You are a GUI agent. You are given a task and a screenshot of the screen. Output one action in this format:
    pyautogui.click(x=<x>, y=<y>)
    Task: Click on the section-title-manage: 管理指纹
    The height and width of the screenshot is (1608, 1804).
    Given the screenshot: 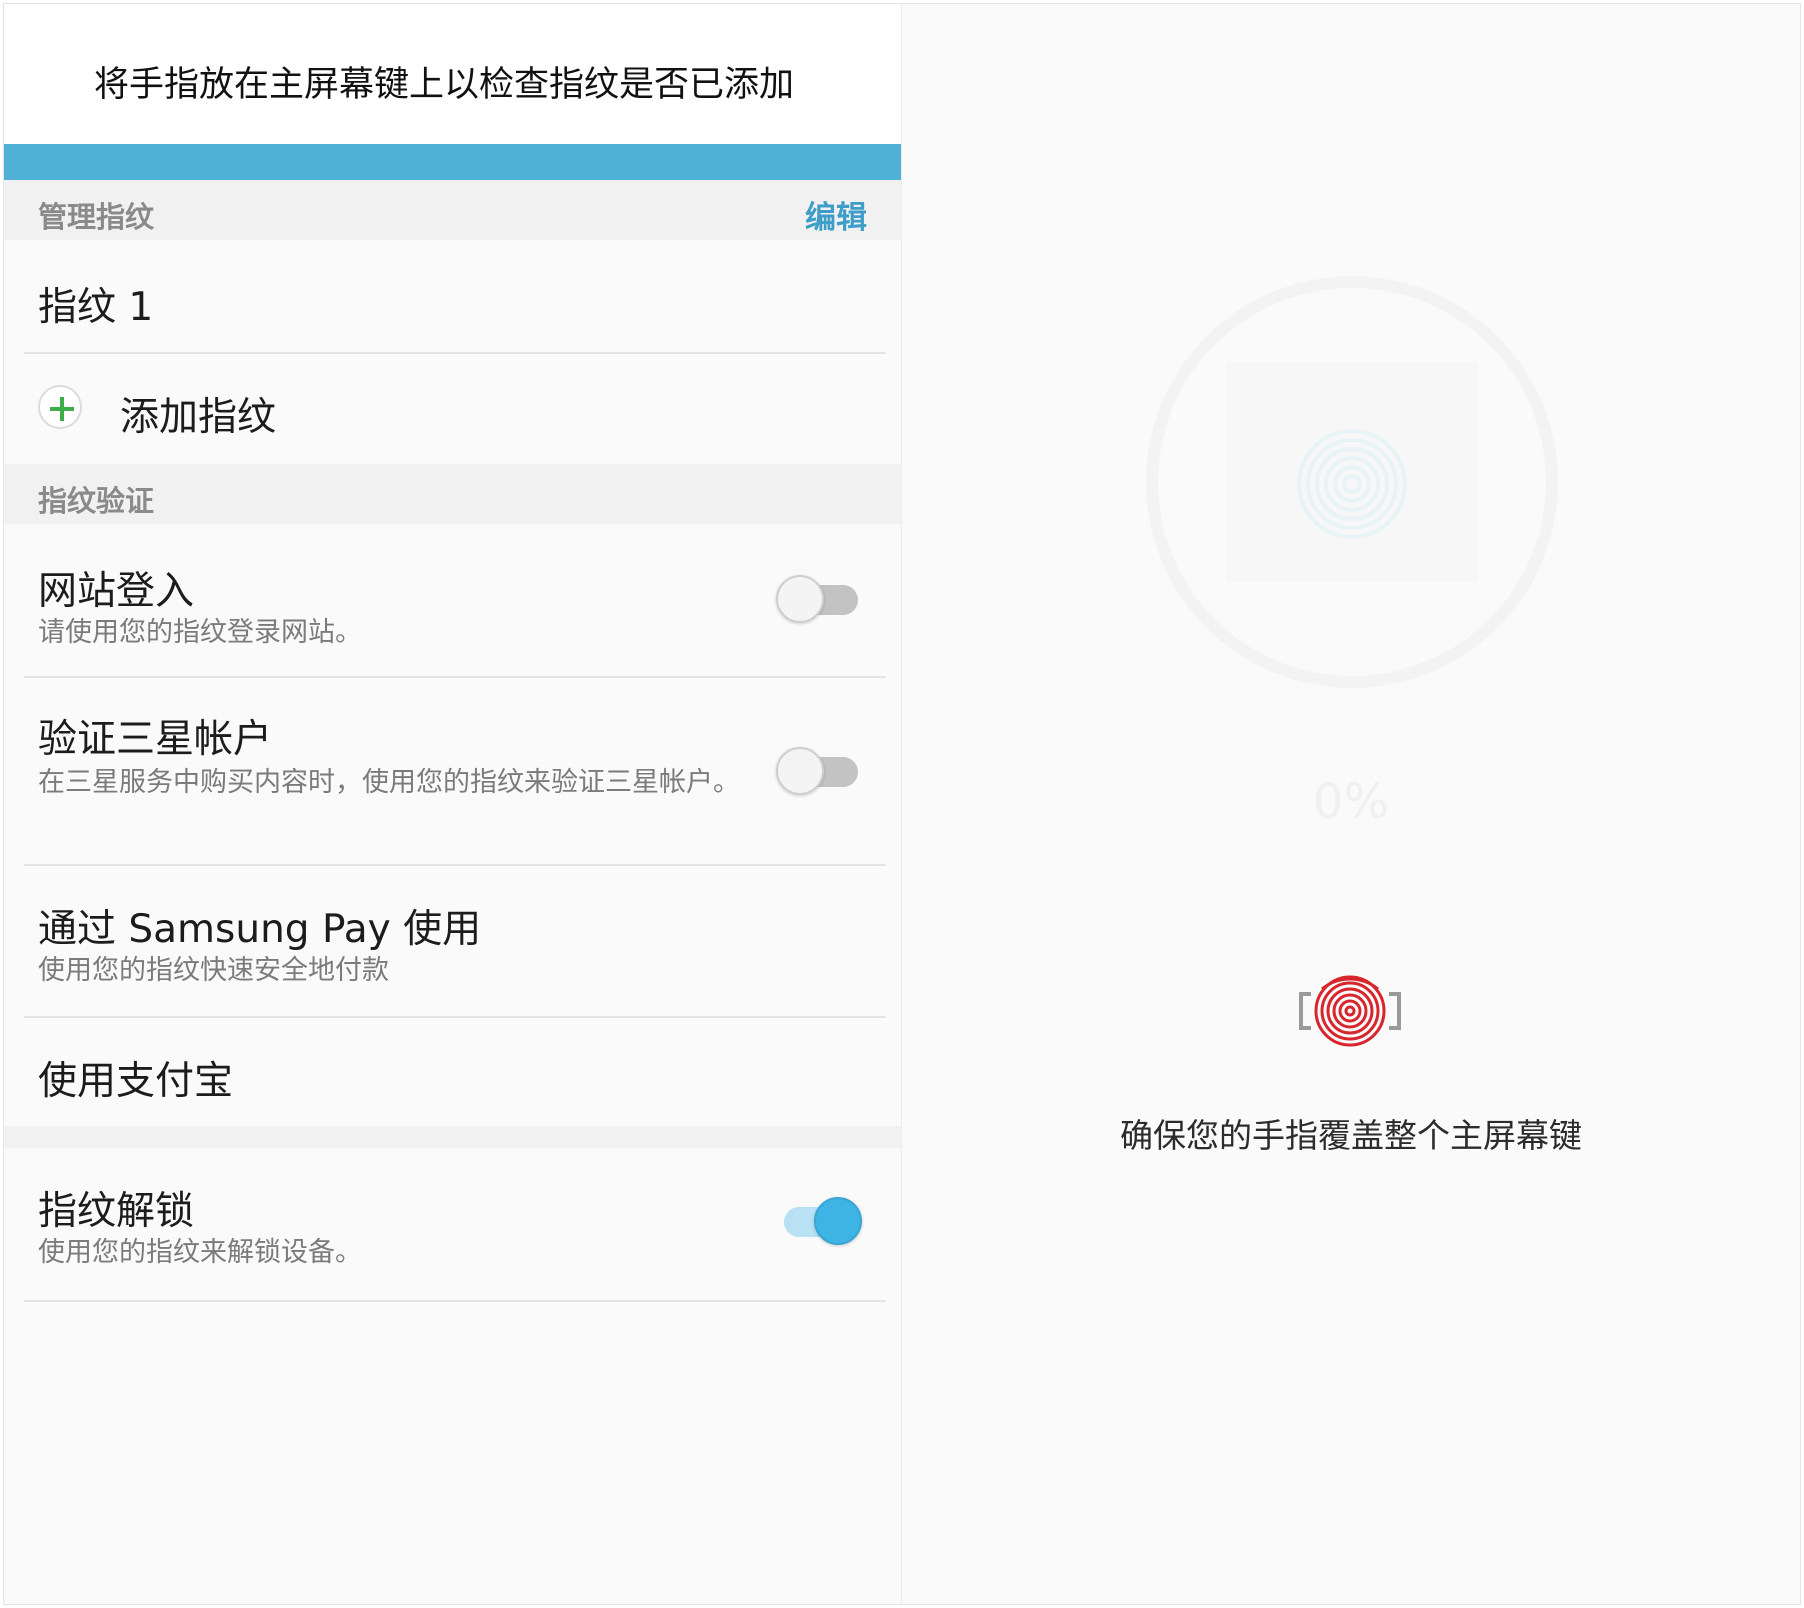 What is the action you would take?
    pyautogui.click(x=96, y=217)
    